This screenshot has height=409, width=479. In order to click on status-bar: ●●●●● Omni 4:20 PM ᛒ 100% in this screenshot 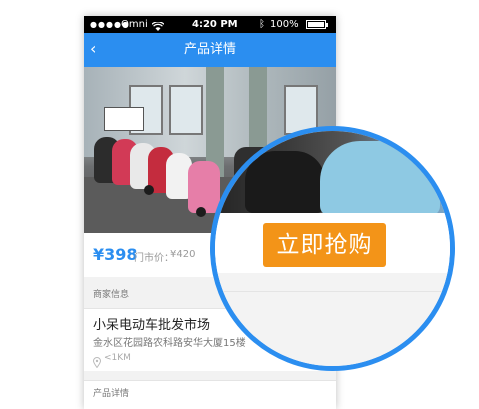, I will do `click(210, 24)`.